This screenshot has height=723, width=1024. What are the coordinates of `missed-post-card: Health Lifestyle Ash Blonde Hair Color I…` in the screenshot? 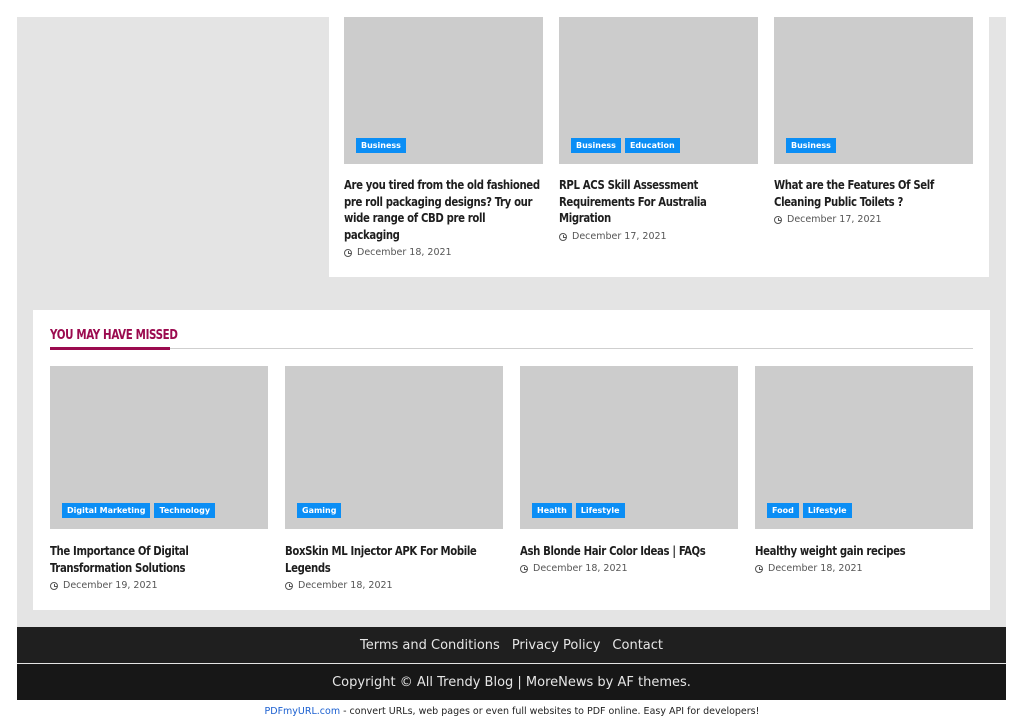 It's located at (629, 481).